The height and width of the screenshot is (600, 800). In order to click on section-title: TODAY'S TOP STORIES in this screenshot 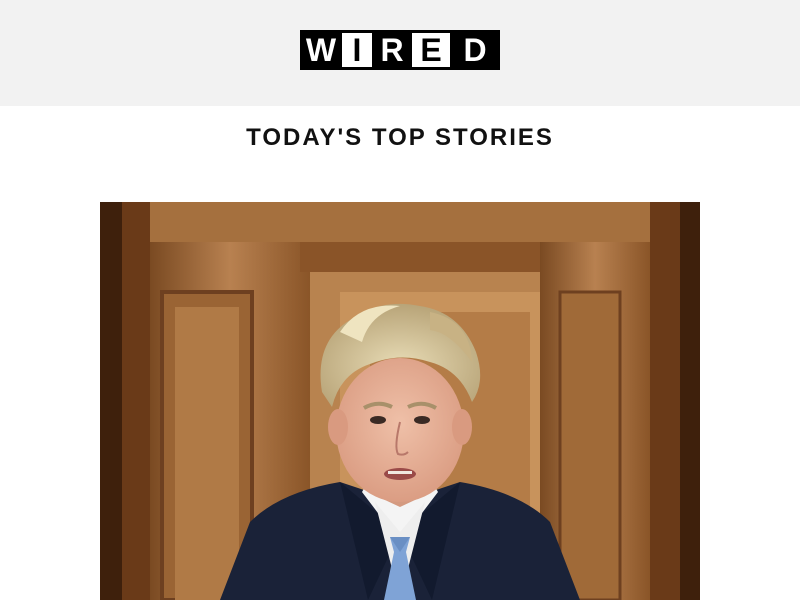, I will do `click(400, 137)`.